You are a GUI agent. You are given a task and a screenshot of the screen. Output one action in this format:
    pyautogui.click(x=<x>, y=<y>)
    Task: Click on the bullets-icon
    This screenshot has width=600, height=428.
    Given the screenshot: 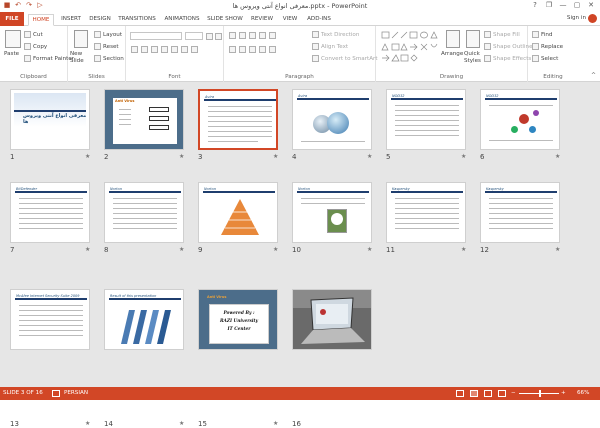 What is the action you would take?
    pyautogui.click(x=232, y=35)
    